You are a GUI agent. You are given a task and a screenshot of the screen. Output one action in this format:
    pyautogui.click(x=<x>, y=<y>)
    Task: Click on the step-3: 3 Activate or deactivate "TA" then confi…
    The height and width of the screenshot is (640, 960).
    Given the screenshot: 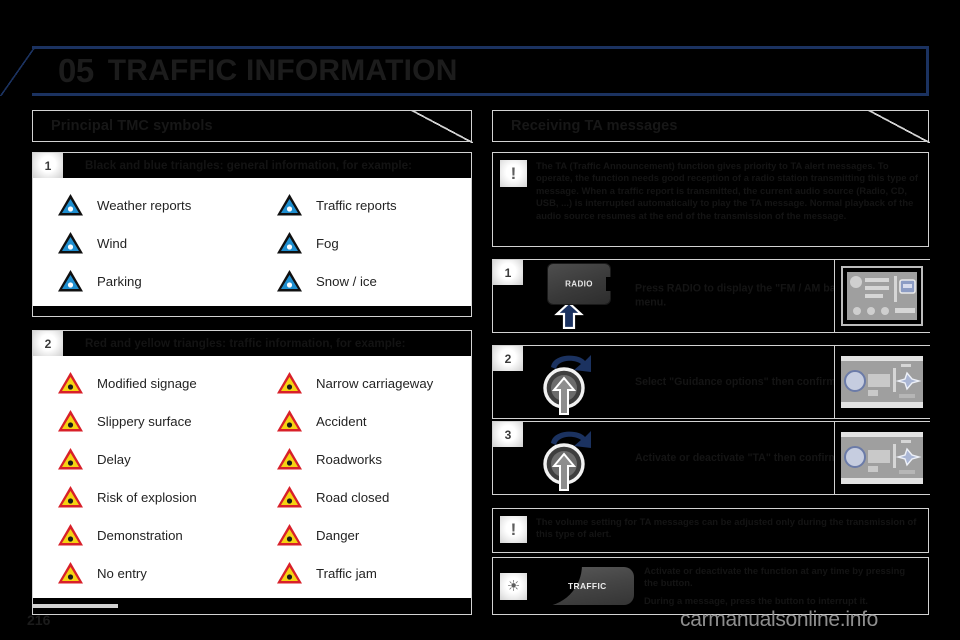 What is the action you would take?
    pyautogui.click(x=711, y=457)
    